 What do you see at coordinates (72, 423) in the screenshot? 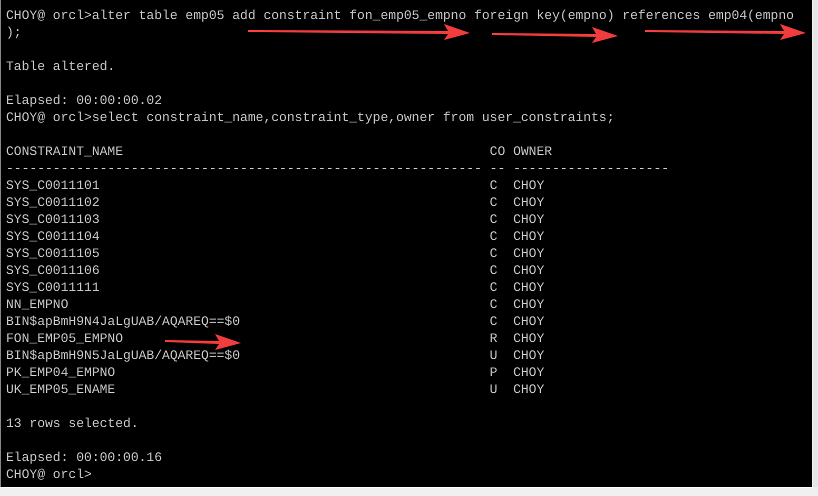
I see `console-line: 13 rows selected.` at bounding box center [72, 423].